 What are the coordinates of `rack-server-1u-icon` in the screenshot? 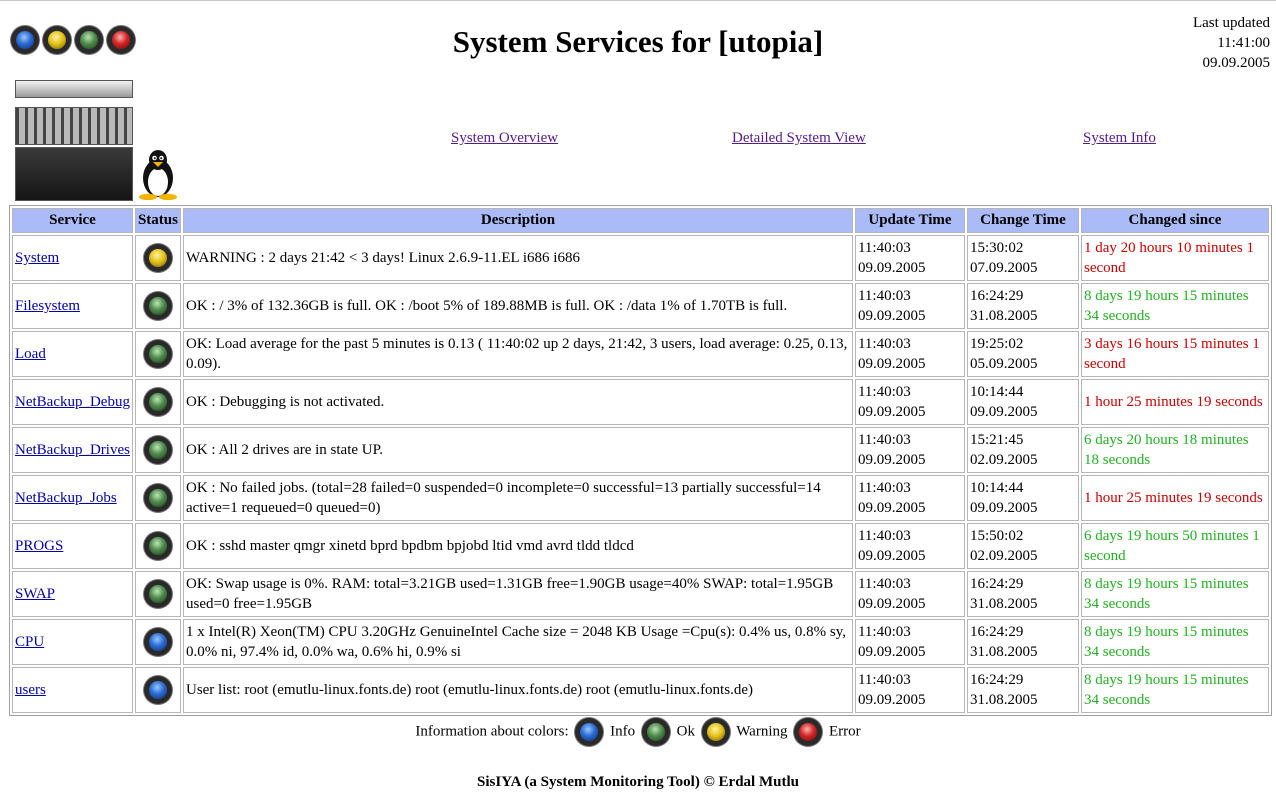 It's located at (74, 89).